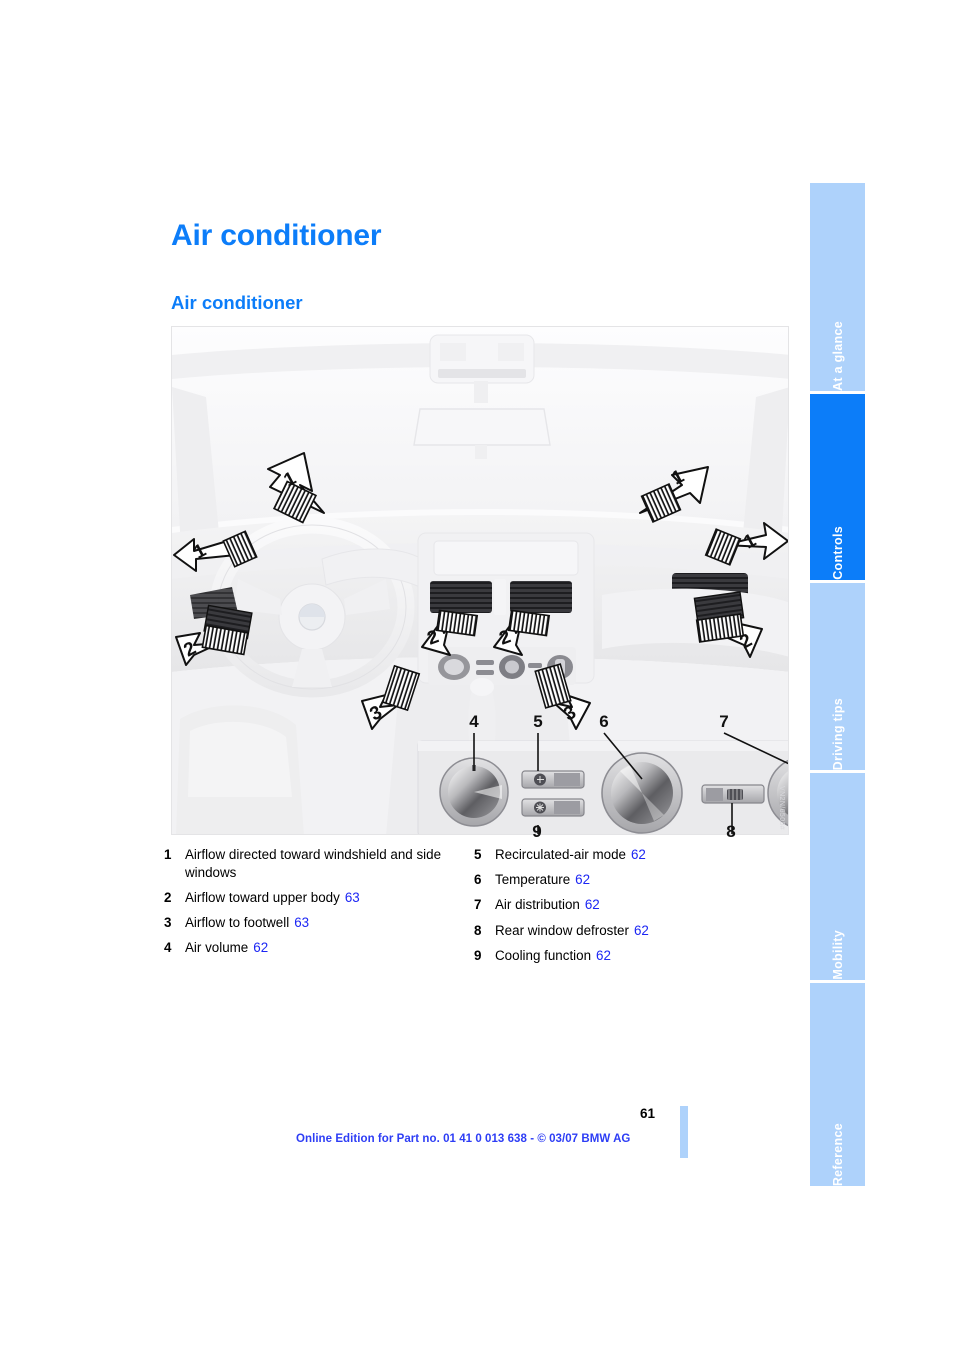 This screenshot has height=1351, width=954. I want to click on chapter-tab-label: At a glance, so click(837, 356).